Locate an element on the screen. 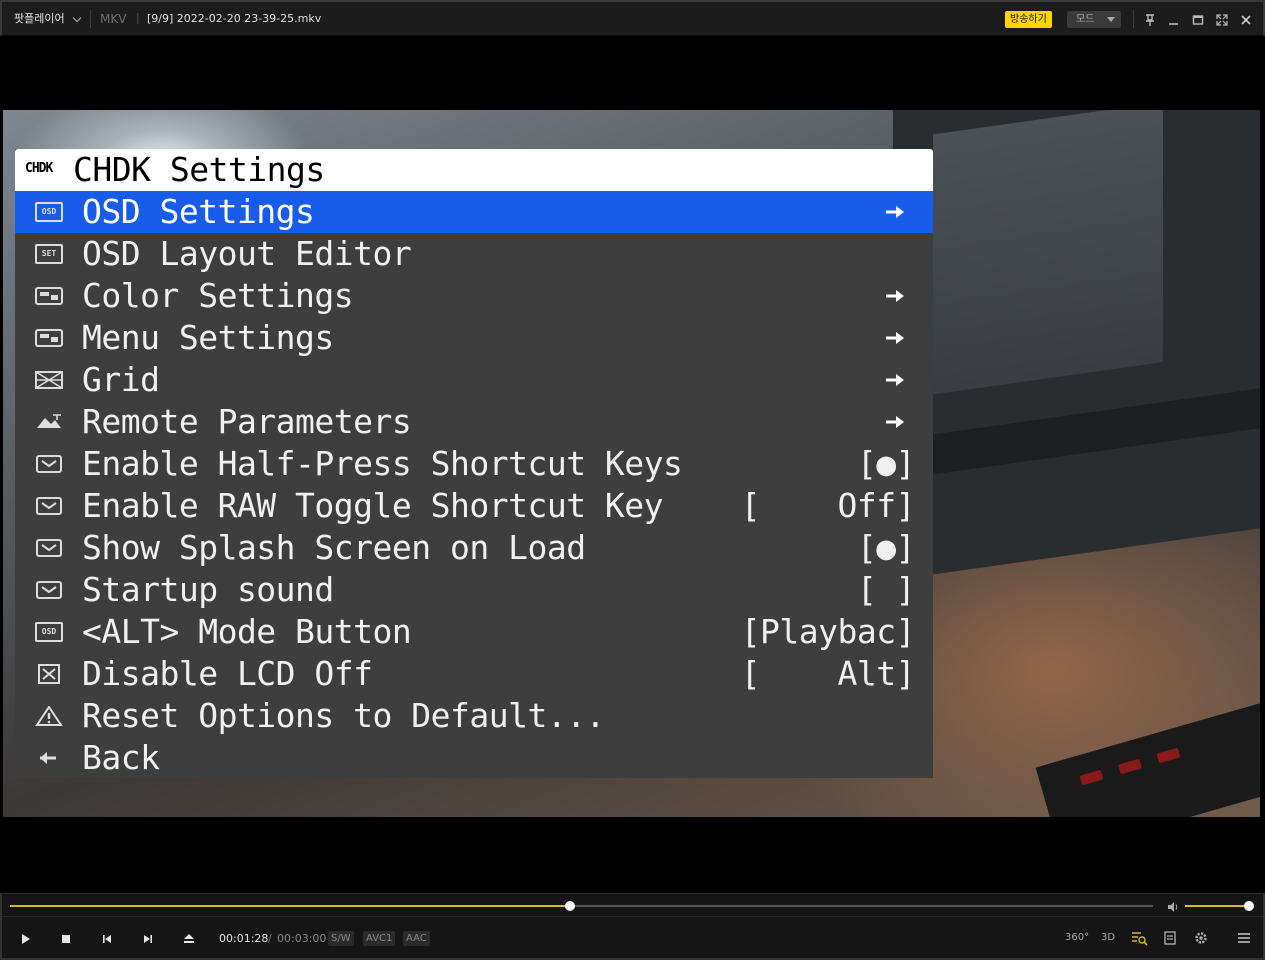 Image resolution: width=1265 pixels, height=960 pixels. 360-icon: 360° is located at coordinates (1077, 938).